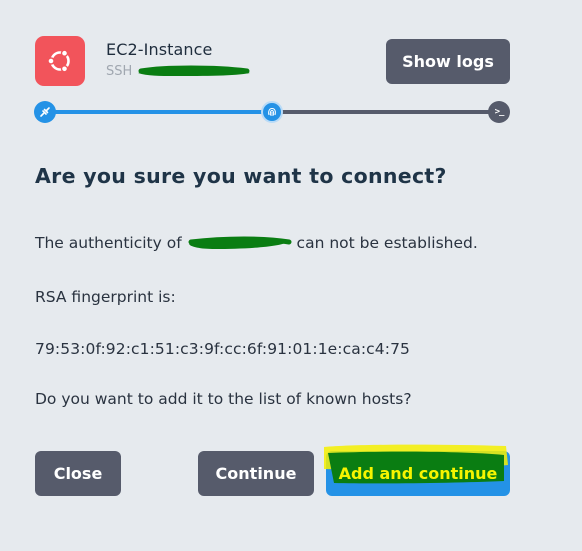 The height and width of the screenshot is (551, 582). I want to click on fingerprint-icon, so click(272, 111).